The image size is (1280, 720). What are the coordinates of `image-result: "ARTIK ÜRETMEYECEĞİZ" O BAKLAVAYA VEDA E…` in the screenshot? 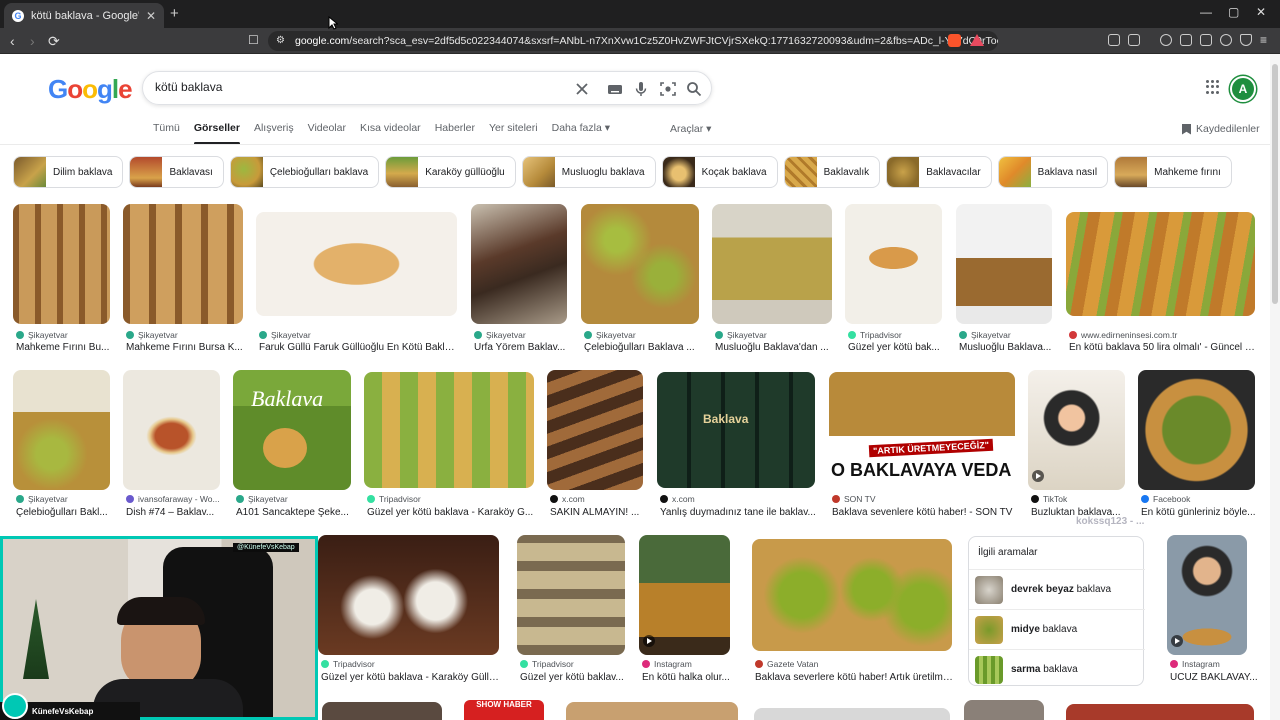 It's located at (922, 445).